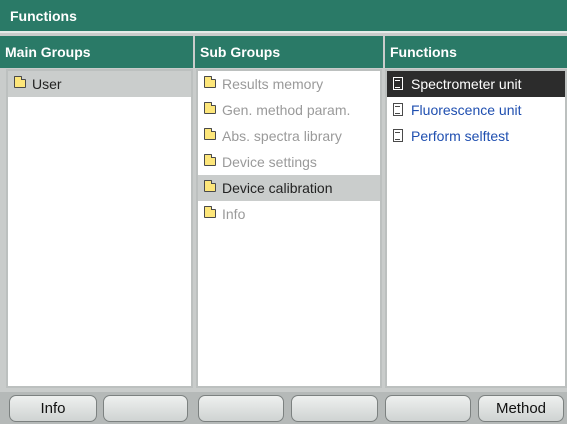 This screenshot has height=424, width=567. Describe the element at coordinates (99, 84) in the screenshot. I see `main-group-item-user: User` at that location.